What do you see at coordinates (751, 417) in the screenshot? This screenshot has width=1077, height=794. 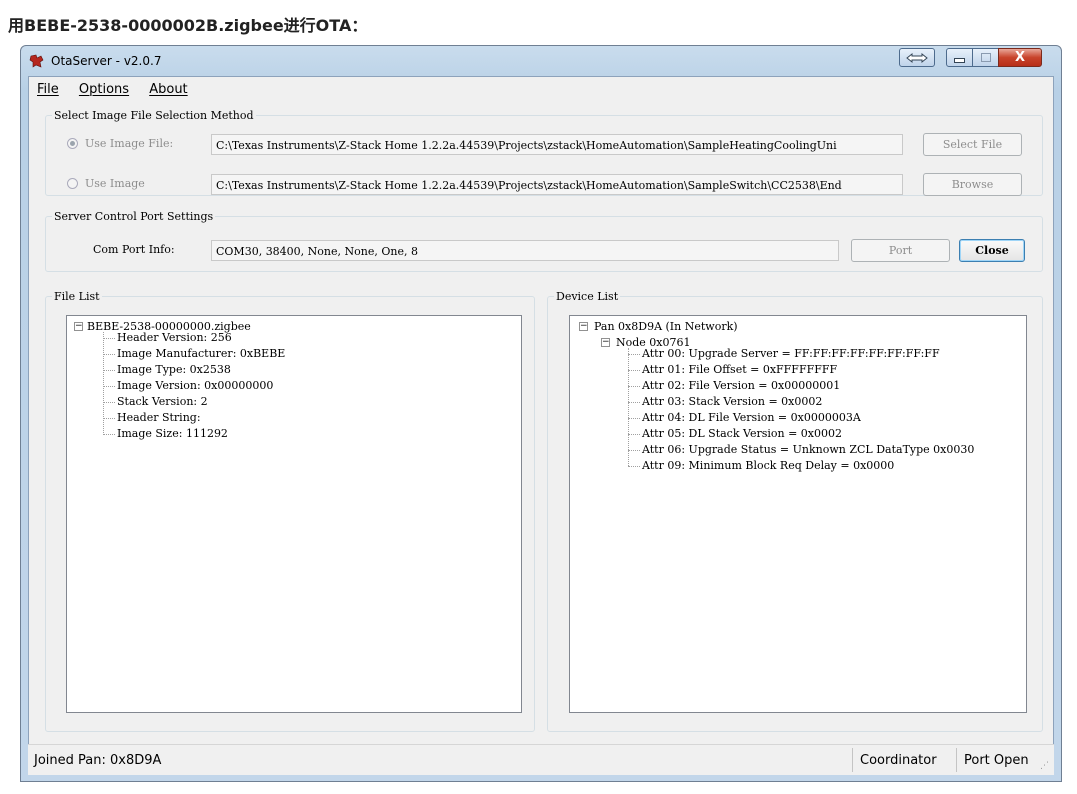 I see `device-attr-item: Attr 04: DL File Version = 0x0000003A` at bounding box center [751, 417].